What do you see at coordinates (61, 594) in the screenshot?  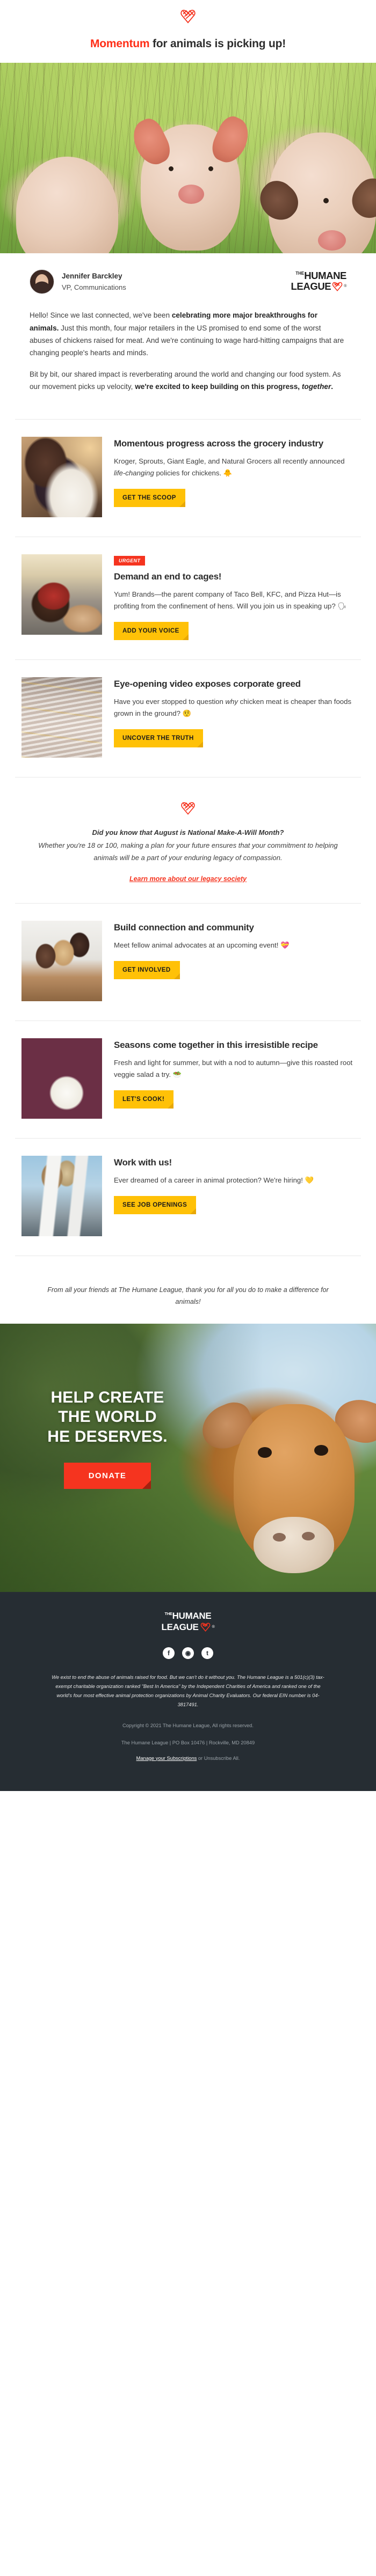 I see `caged-hen-photo` at bounding box center [61, 594].